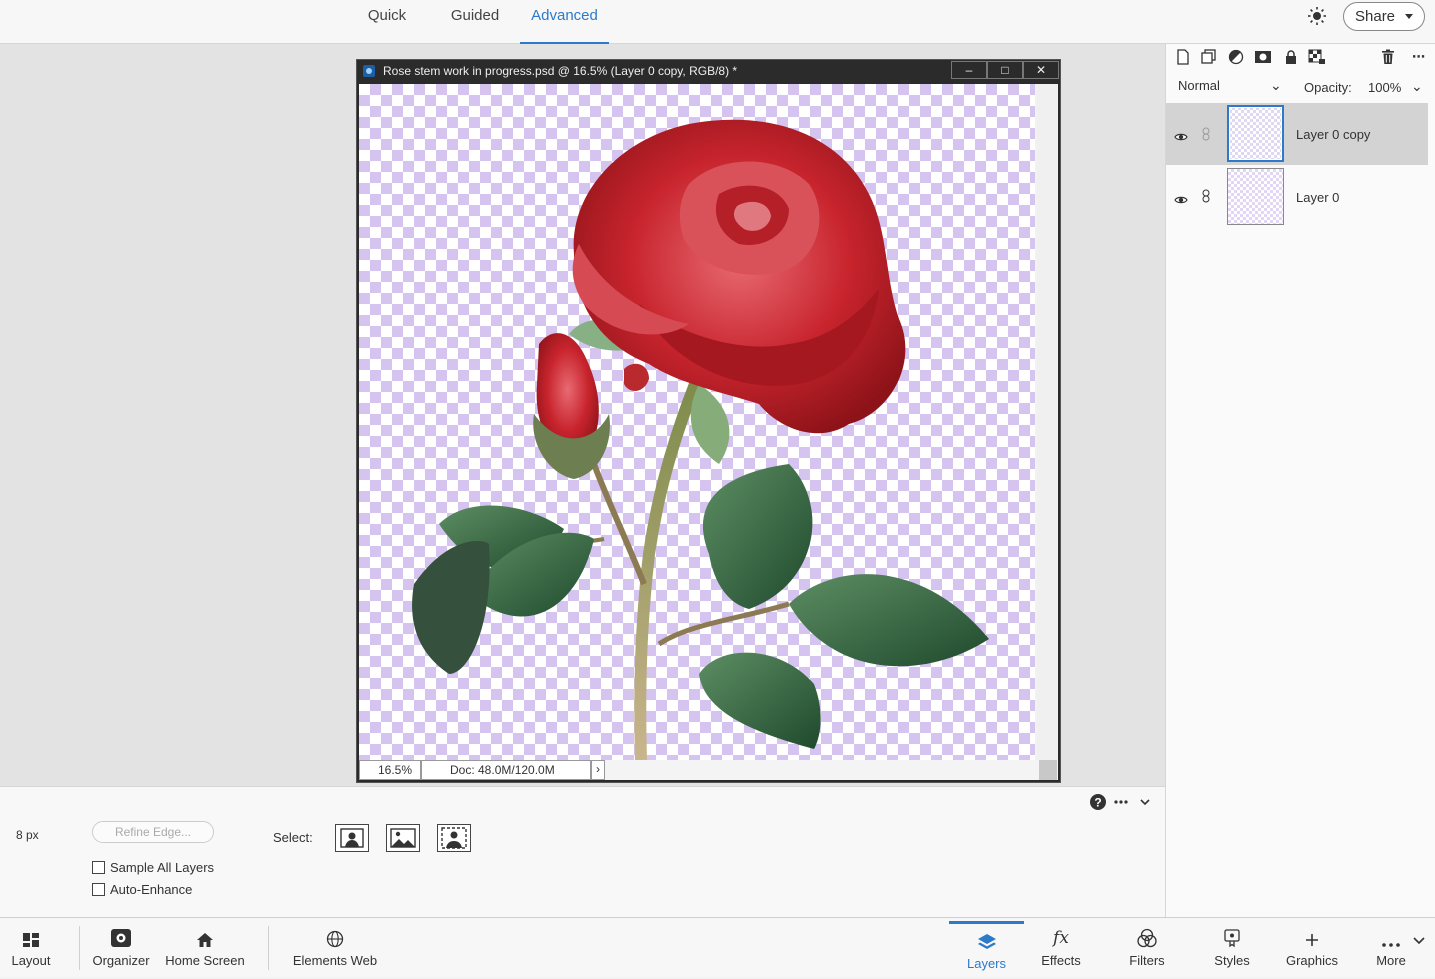  I want to click on layer-row: Layer 0, so click(1297, 196).